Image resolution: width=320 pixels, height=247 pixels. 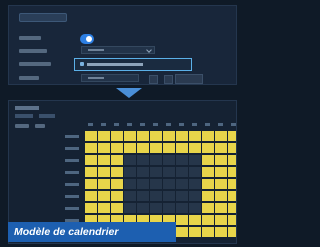 I want to click on apply-button, so click(x=189, y=79).